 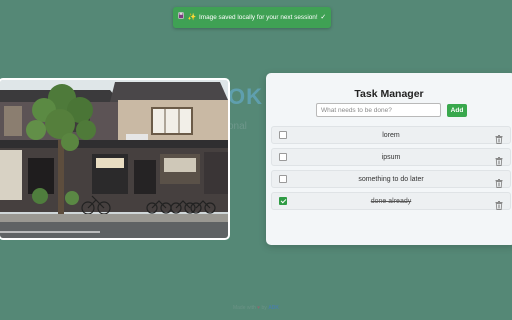 I want to click on task-text: done already, so click(x=391, y=201).